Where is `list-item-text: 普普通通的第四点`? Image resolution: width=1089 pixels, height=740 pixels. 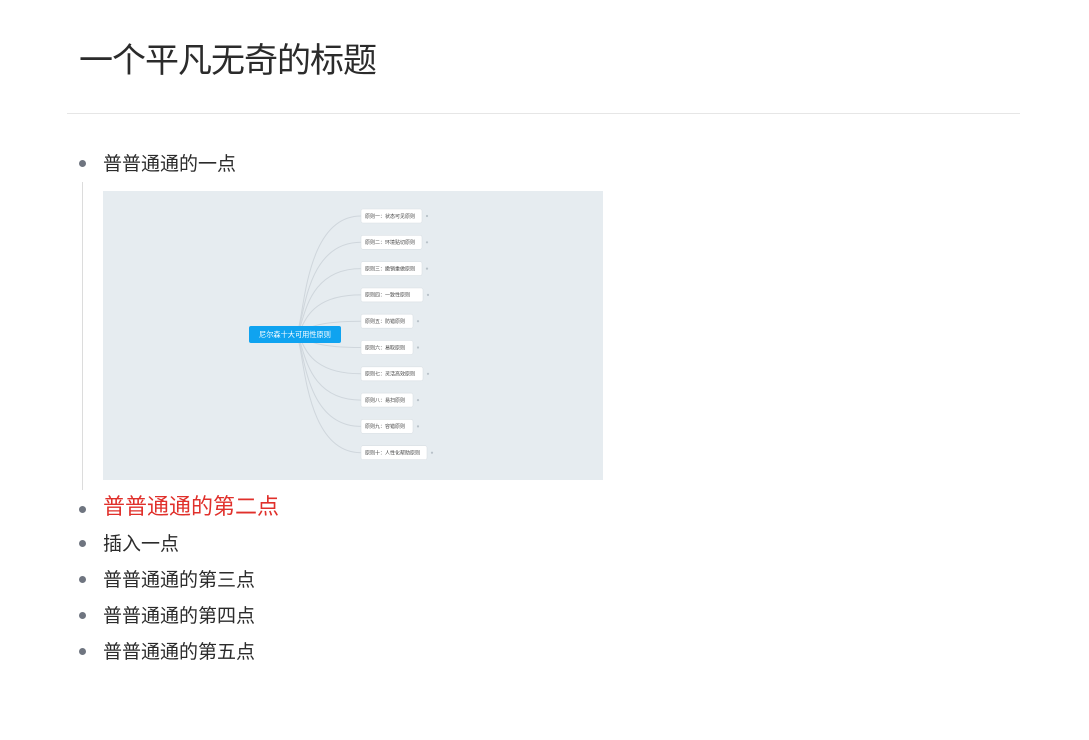
list-item-text: 普普通通的第四点 is located at coordinates (387, 616).